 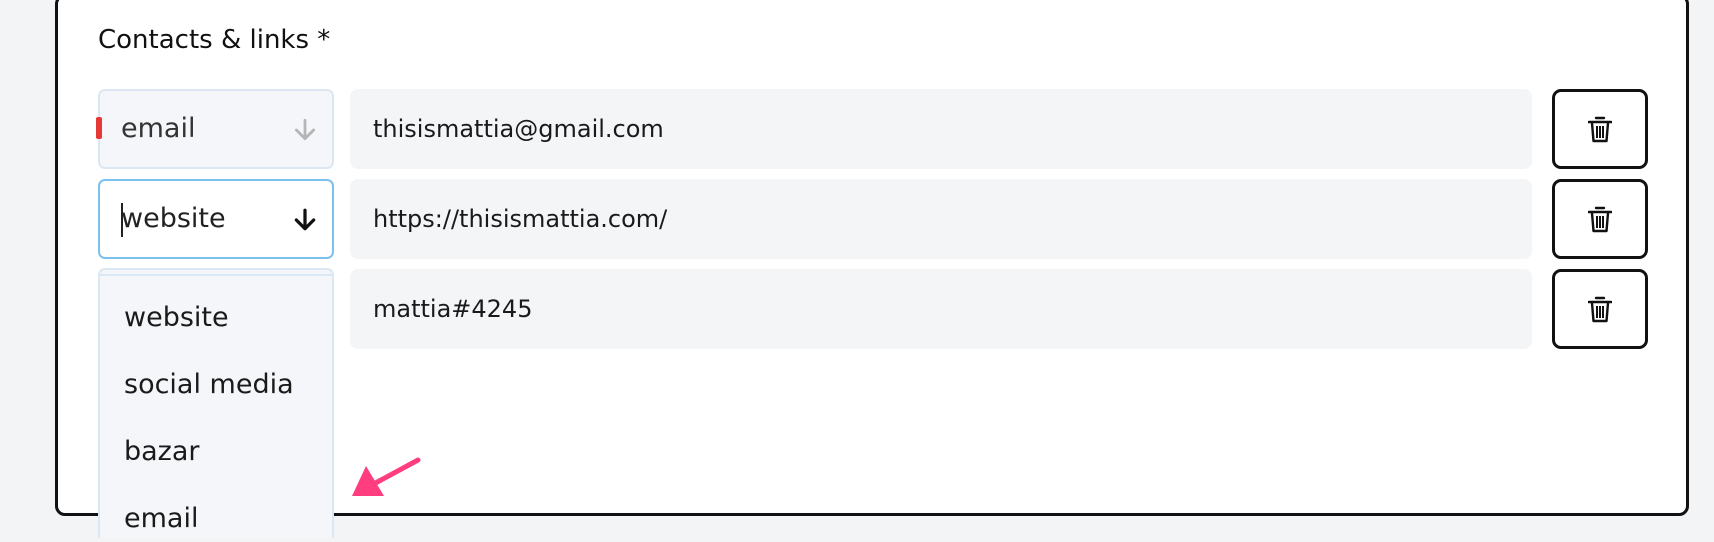 What do you see at coordinates (386, 476) in the screenshot?
I see `pointer-arrow-icon` at bounding box center [386, 476].